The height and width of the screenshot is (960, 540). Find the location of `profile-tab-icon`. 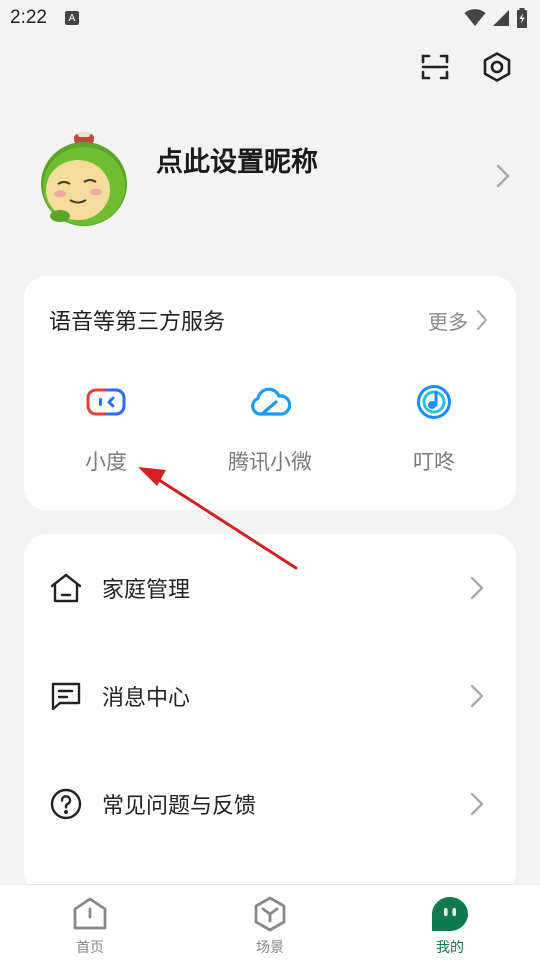

profile-tab-icon is located at coordinates (450, 914).